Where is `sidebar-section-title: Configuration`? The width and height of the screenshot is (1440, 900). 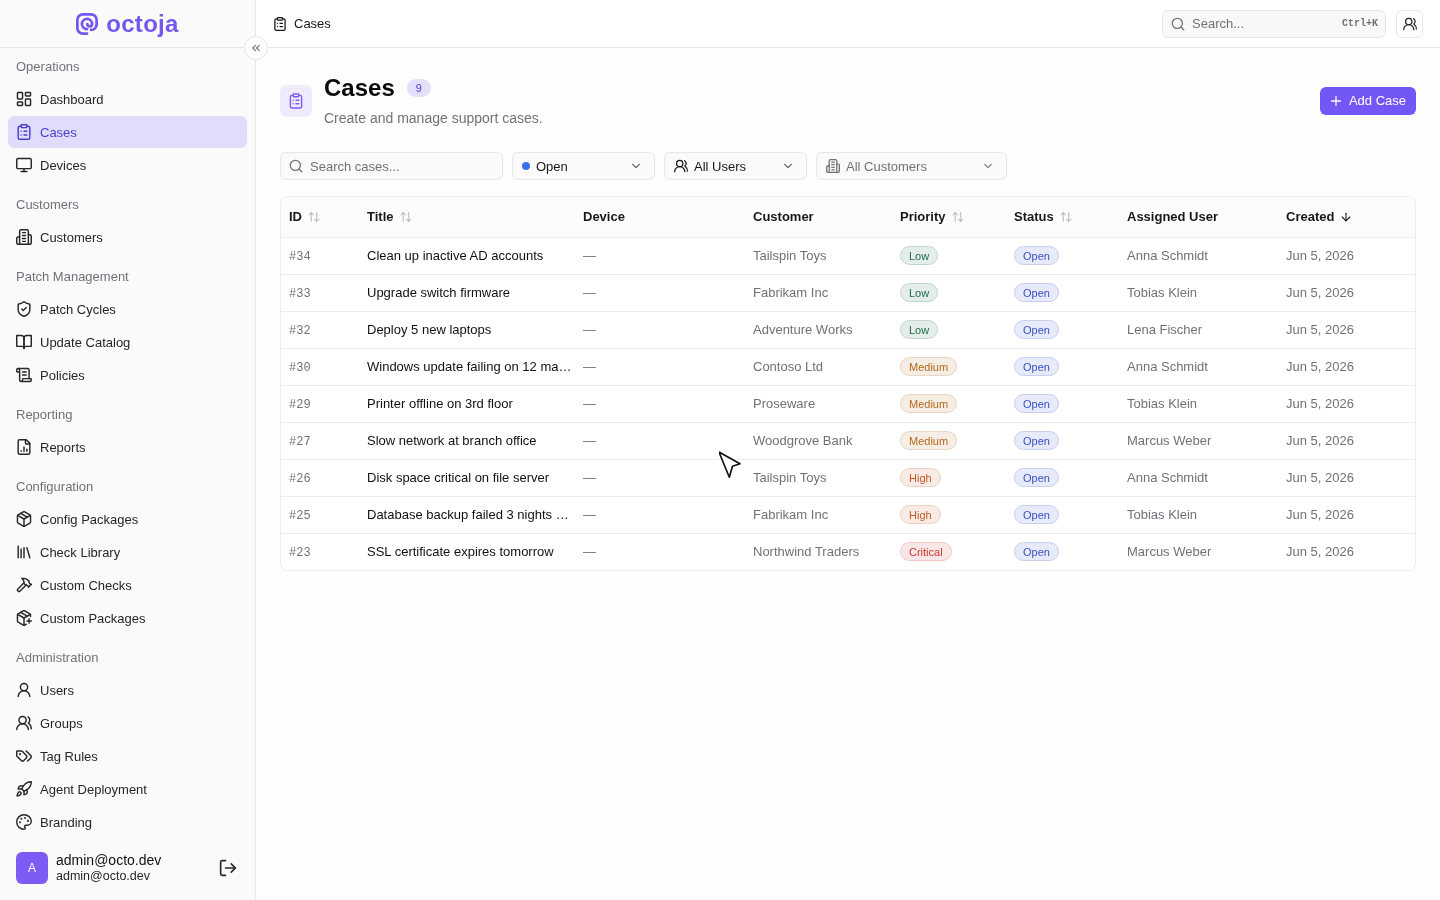
sidebar-section-title: Configuration is located at coordinates (55, 487).